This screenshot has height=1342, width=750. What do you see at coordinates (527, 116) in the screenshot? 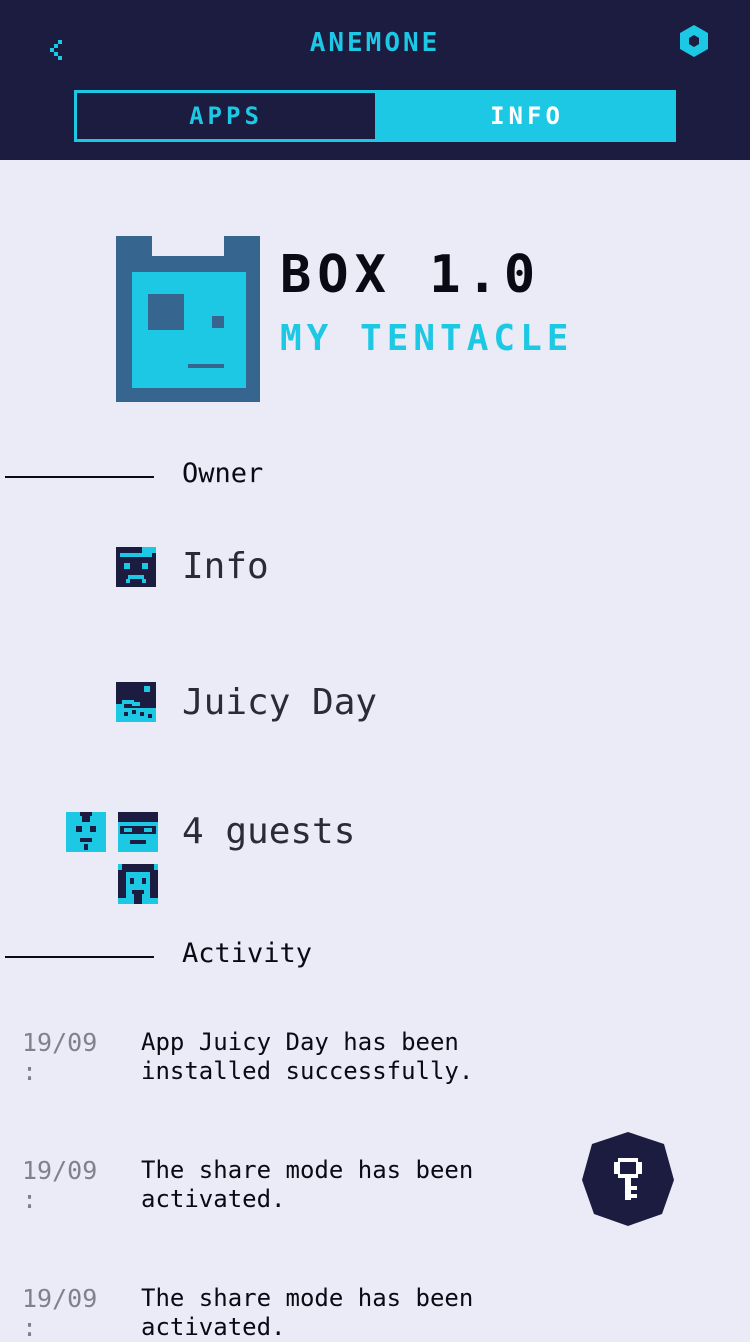
I see `tab-info: Info` at bounding box center [527, 116].